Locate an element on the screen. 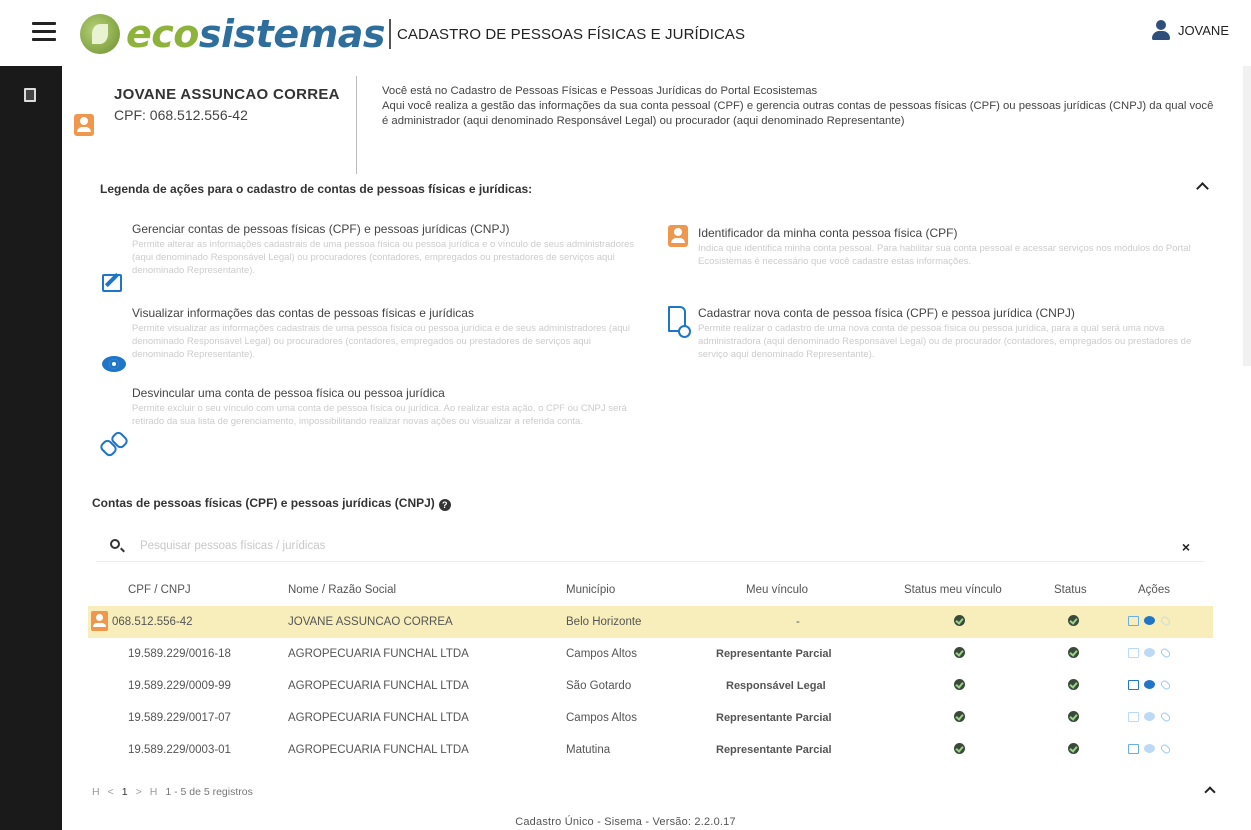  profile-name: JOVANE ASSUNCAO CORREA is located at coordinates (227, 94).